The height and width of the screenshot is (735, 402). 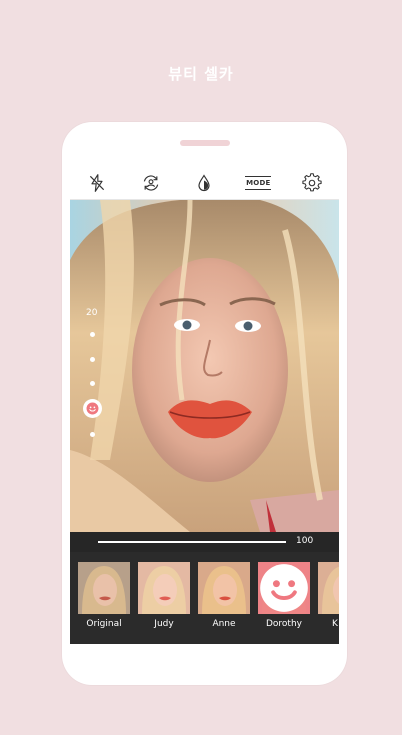 I want to click on tone-button, so click(x=204, y=183).